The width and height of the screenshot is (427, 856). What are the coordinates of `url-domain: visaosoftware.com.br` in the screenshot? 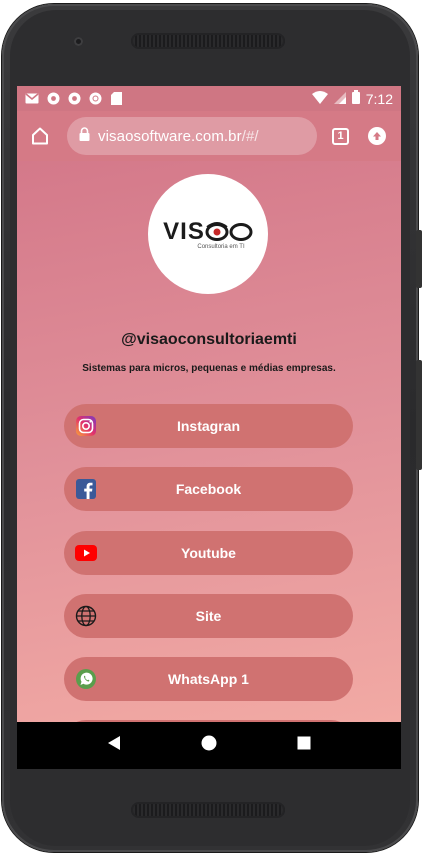 It's located at (170, 136).